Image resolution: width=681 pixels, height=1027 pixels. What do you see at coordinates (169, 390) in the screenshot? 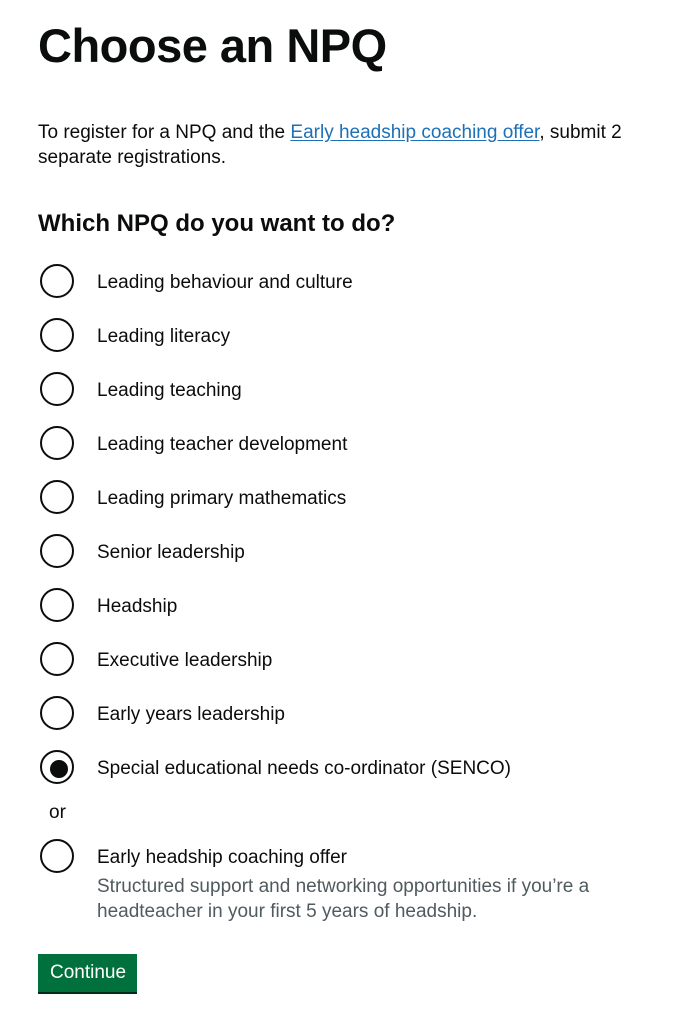
I see `radio-label: Leading teaching` at bounding box center [169, 390].